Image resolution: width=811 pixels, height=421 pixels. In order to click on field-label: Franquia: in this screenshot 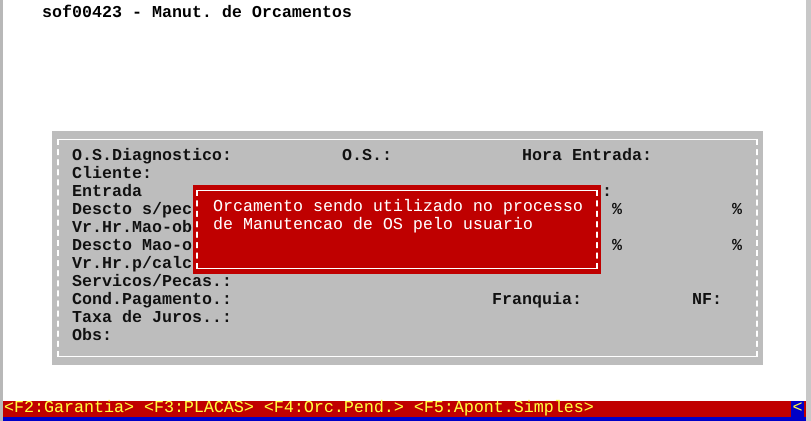, I will do `click(537, 301)`.